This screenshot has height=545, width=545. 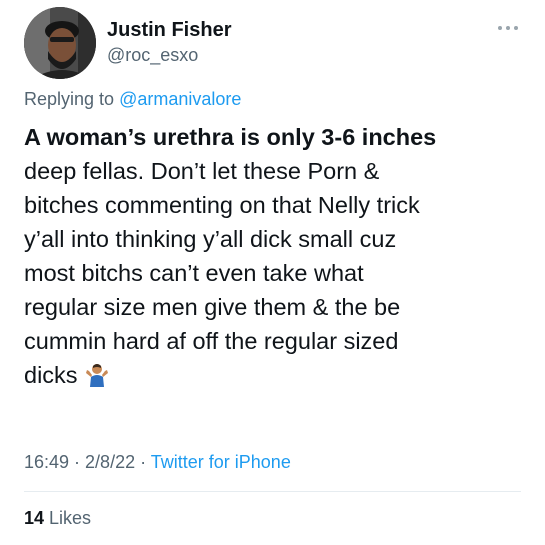 I want to click on avatar-image, so click(x=60, y=43).